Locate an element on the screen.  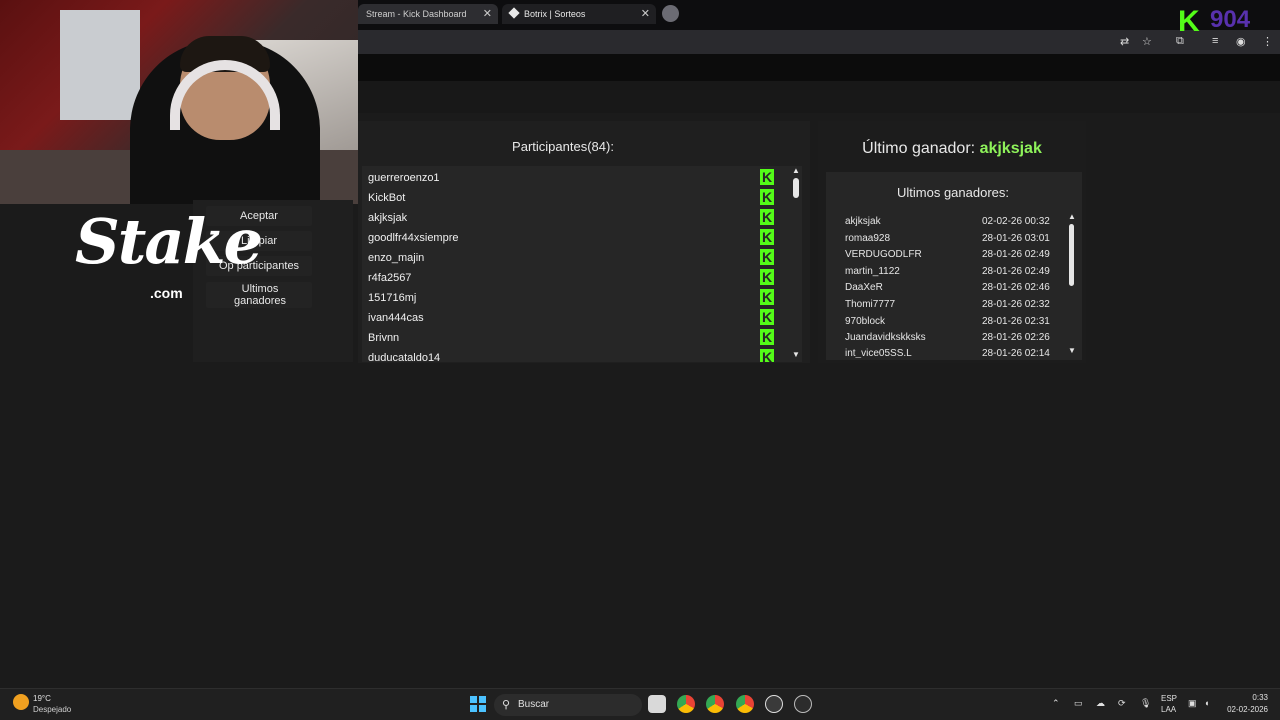
media-icon: ≡ is located at coordinates (1215, 41).